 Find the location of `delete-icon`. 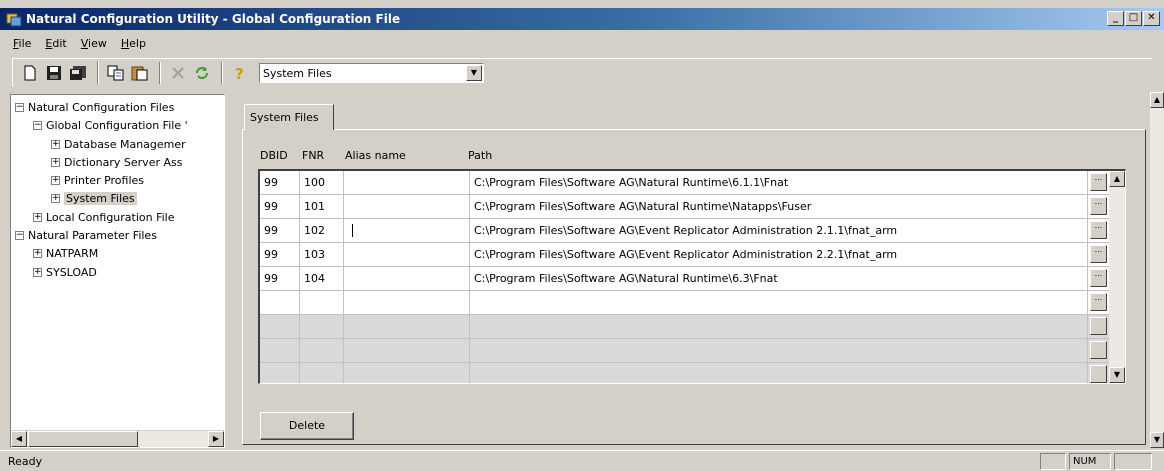

delete-icon is located at coordinates (178, 73).